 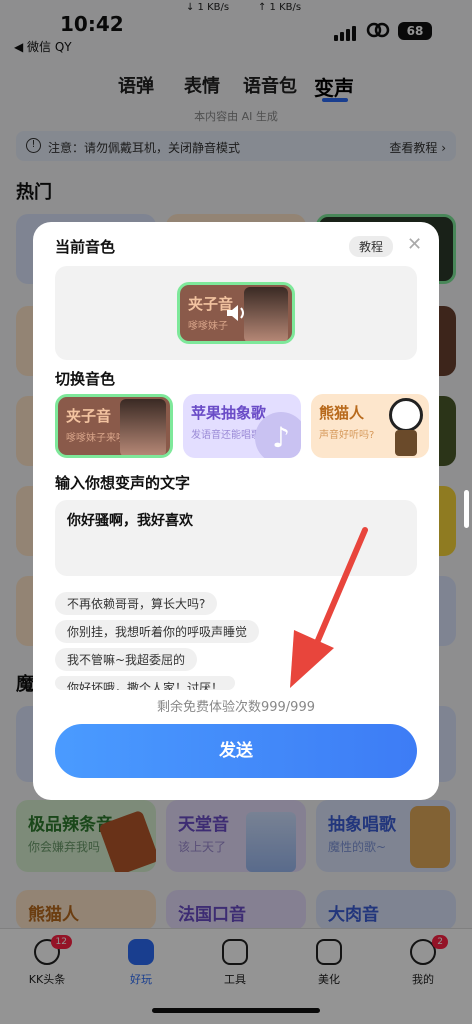 What do you see at coordinates (406, 415) in the screenshot?
I see `panda-face-image` at bounding box center [406, 415].